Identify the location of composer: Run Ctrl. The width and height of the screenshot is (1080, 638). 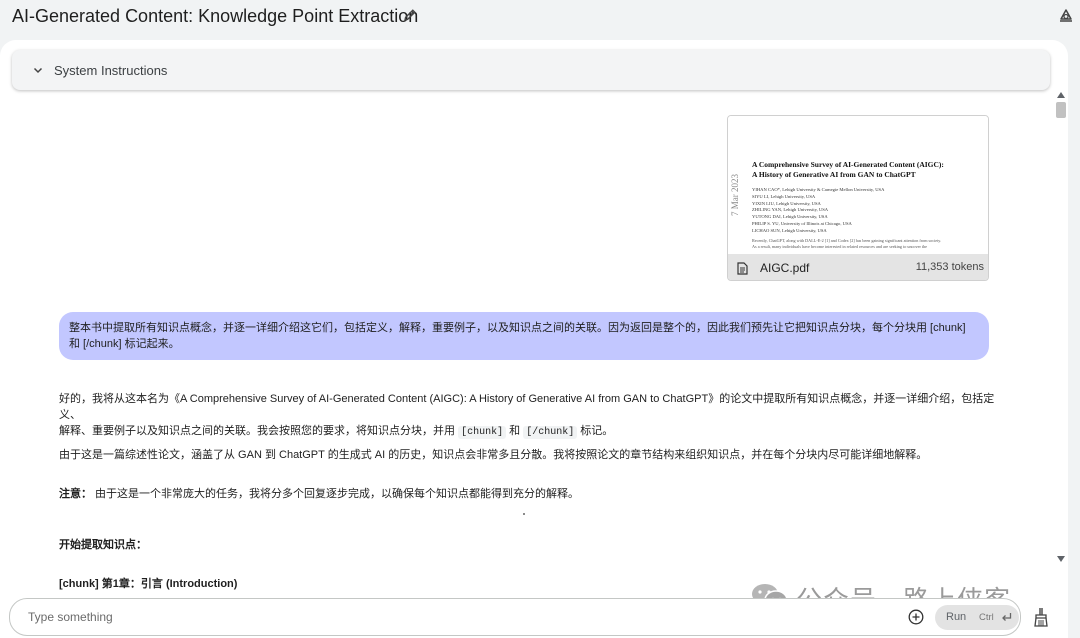
(515, 617).